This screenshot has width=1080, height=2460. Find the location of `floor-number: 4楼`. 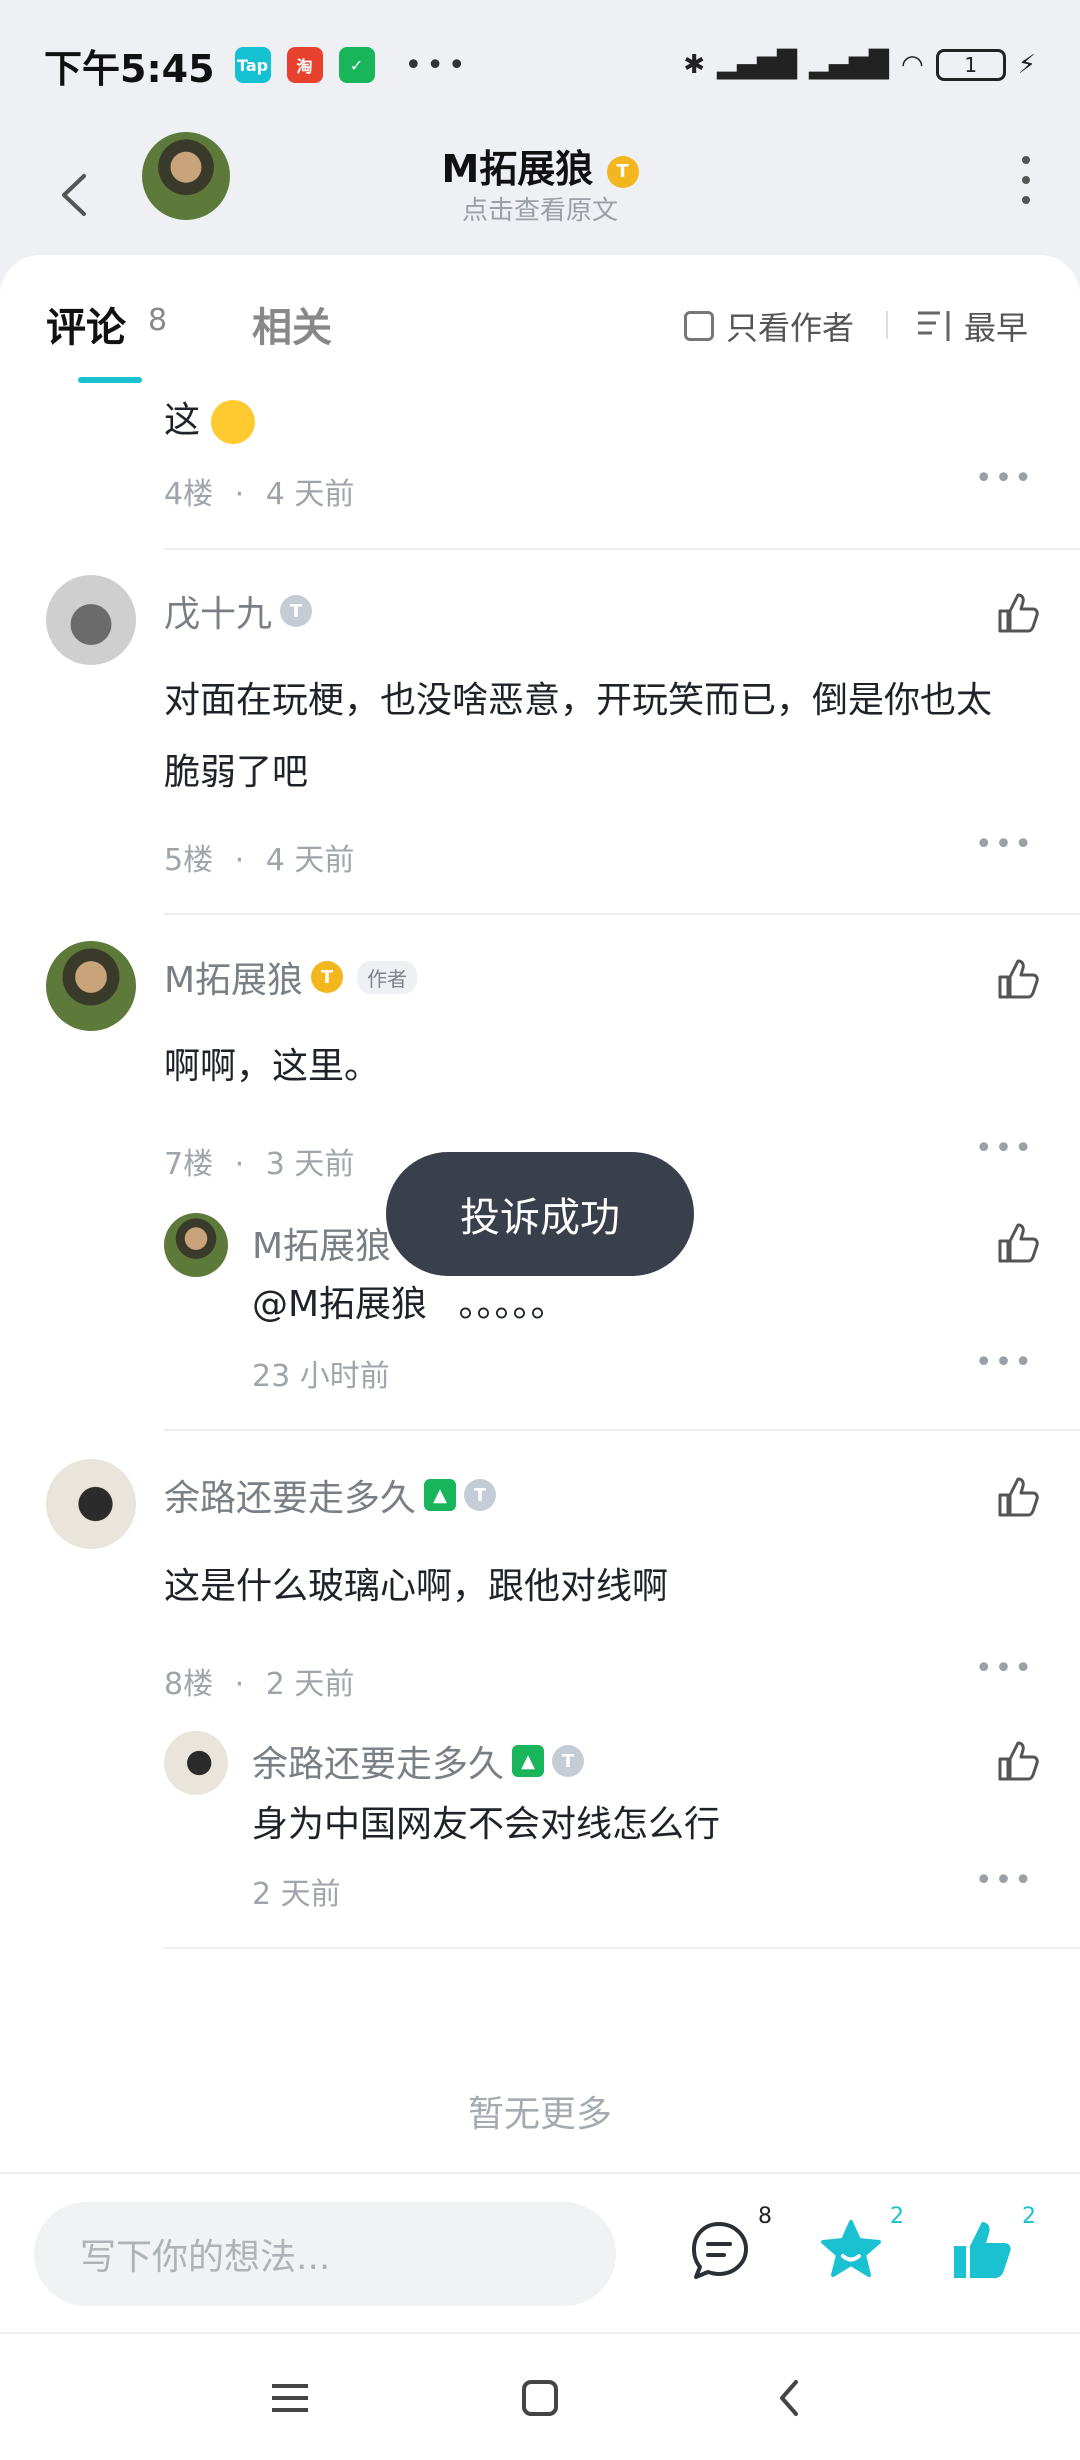

floor-number: 4楼 is located at coordinates (189, 494).